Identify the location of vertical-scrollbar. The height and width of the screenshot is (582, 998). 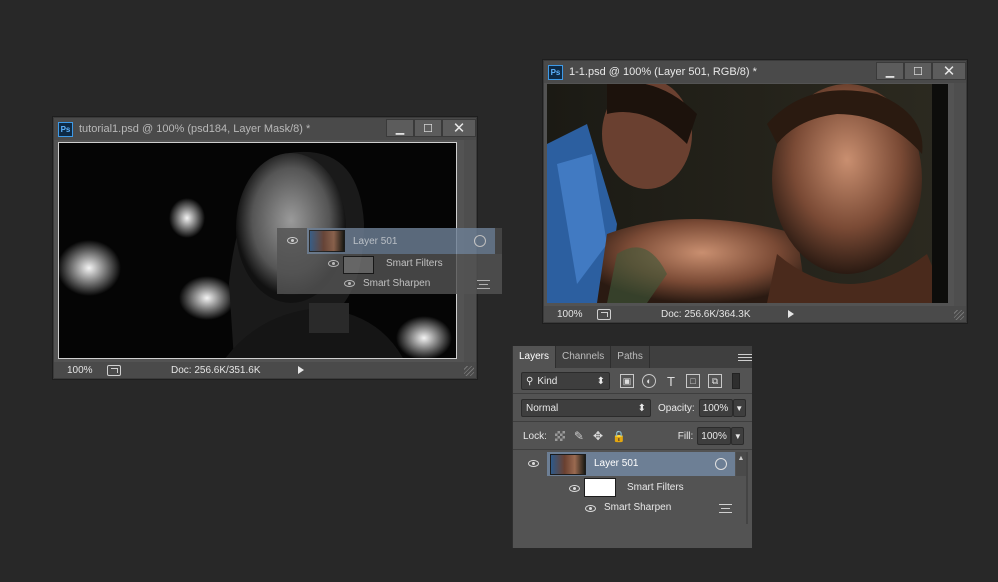
(960, 194).